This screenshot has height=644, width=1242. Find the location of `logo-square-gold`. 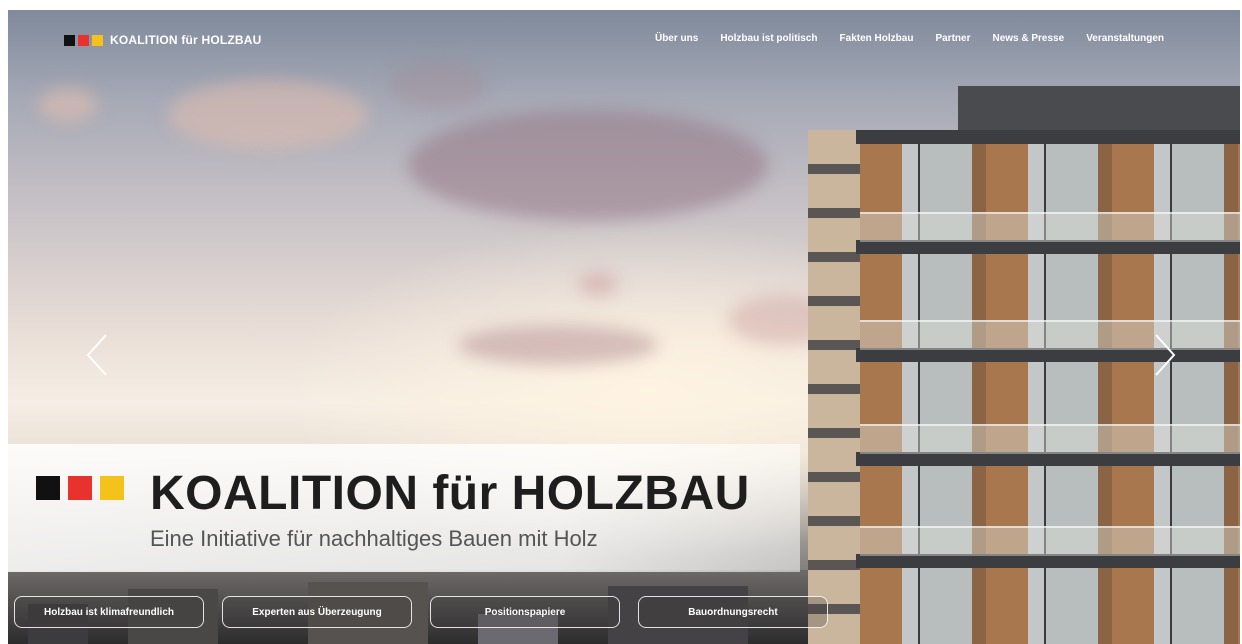

logo-square-gold is located at coordinates (97, 40).